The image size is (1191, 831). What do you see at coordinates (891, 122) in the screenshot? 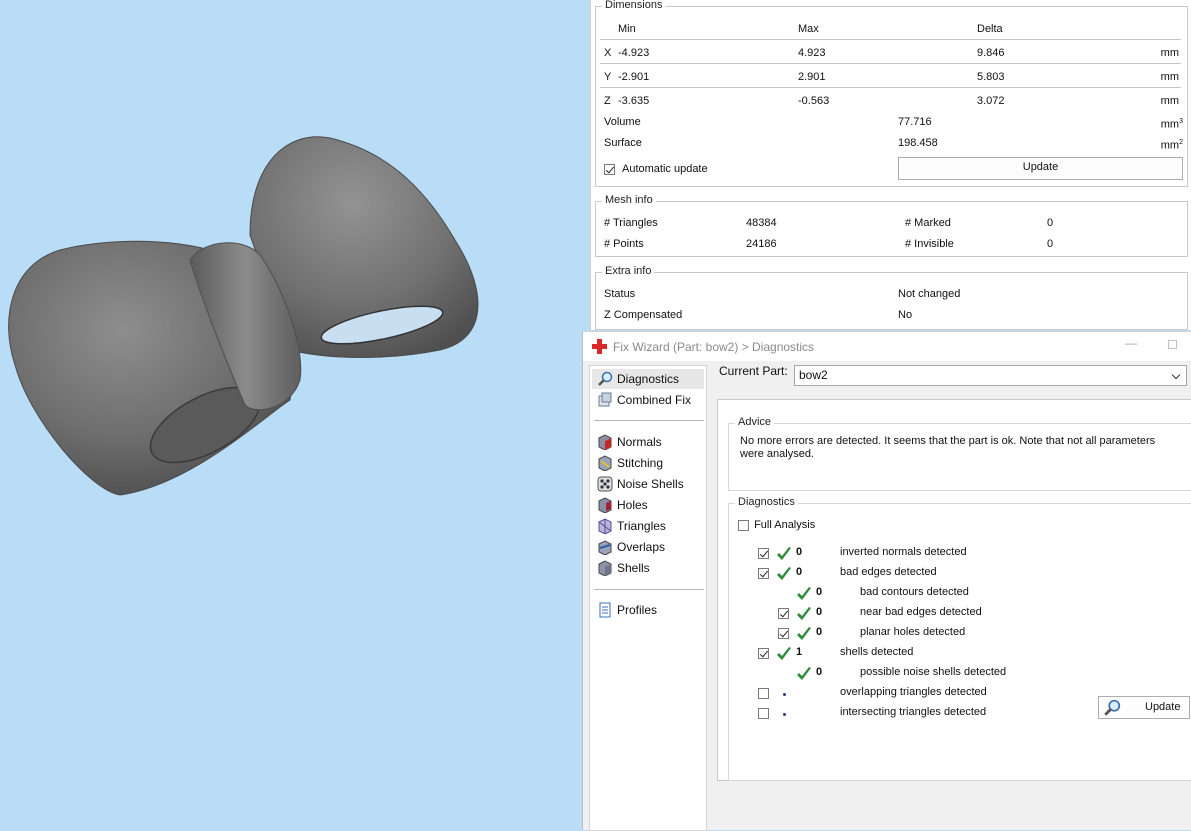
I see `volume-row: Volume 77.716 mm3` at bounding box center [891, 122].